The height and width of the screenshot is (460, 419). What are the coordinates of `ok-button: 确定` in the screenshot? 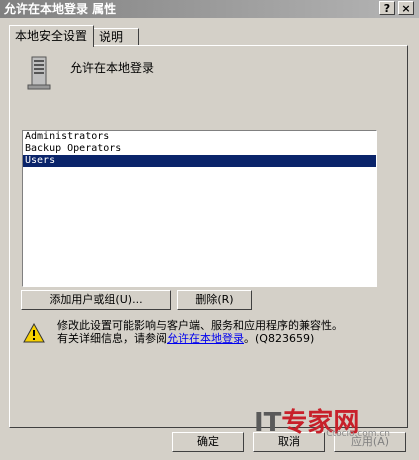 It's located at (208, 442).